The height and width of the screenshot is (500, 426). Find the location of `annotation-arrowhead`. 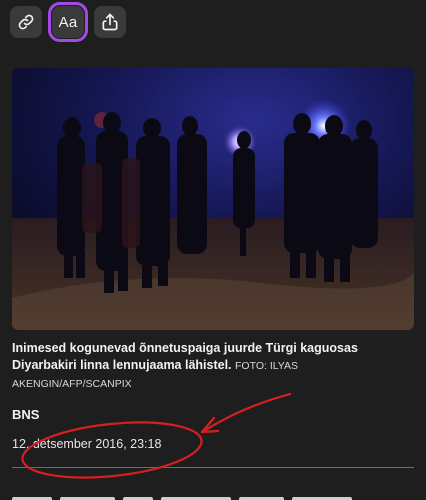

annotation-arrowhead is located at coordinates (210, 425).